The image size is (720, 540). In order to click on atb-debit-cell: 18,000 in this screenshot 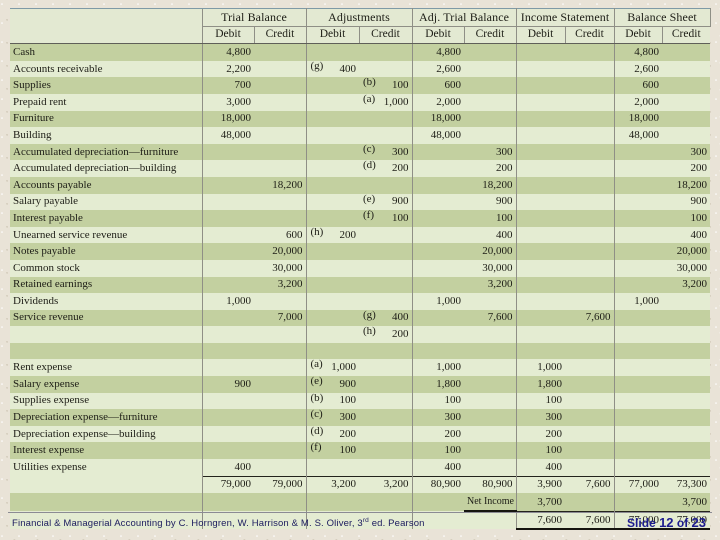, I will do `click(437, 119)`.